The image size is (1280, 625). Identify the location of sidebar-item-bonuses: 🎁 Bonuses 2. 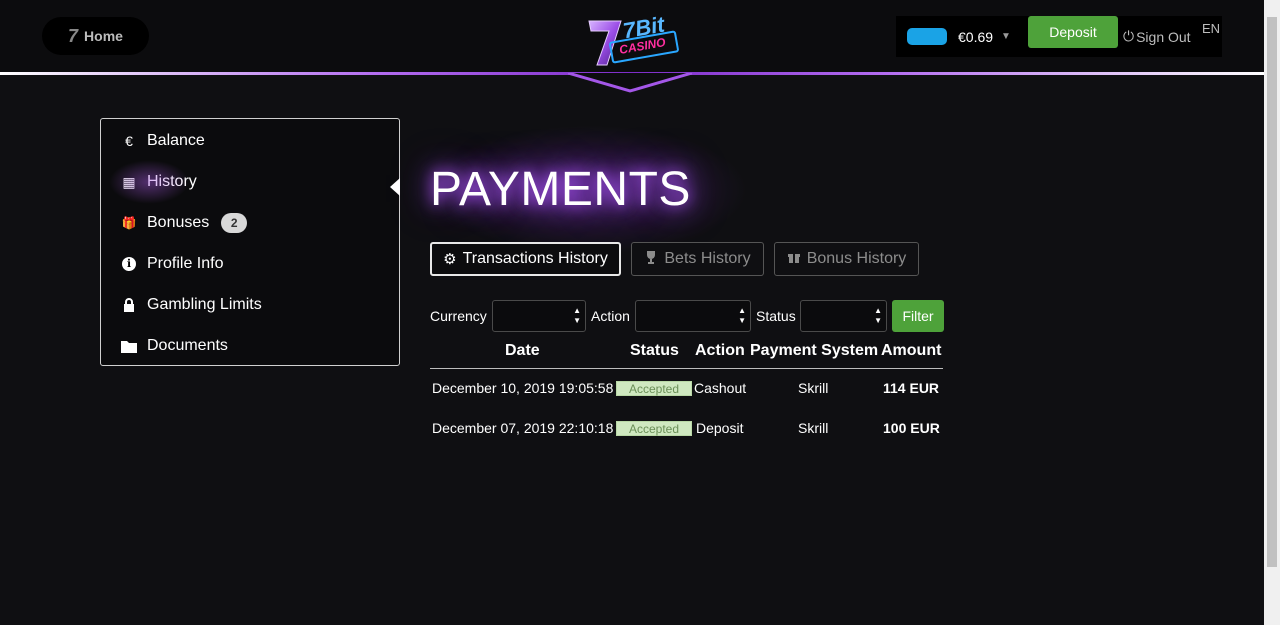
(184, 223).